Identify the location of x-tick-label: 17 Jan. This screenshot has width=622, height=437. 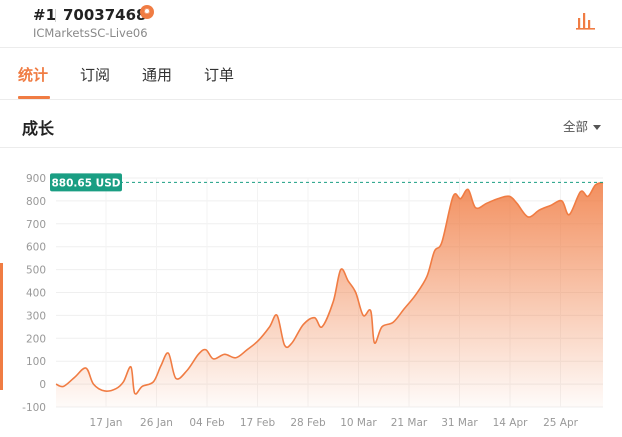
(106, 423).